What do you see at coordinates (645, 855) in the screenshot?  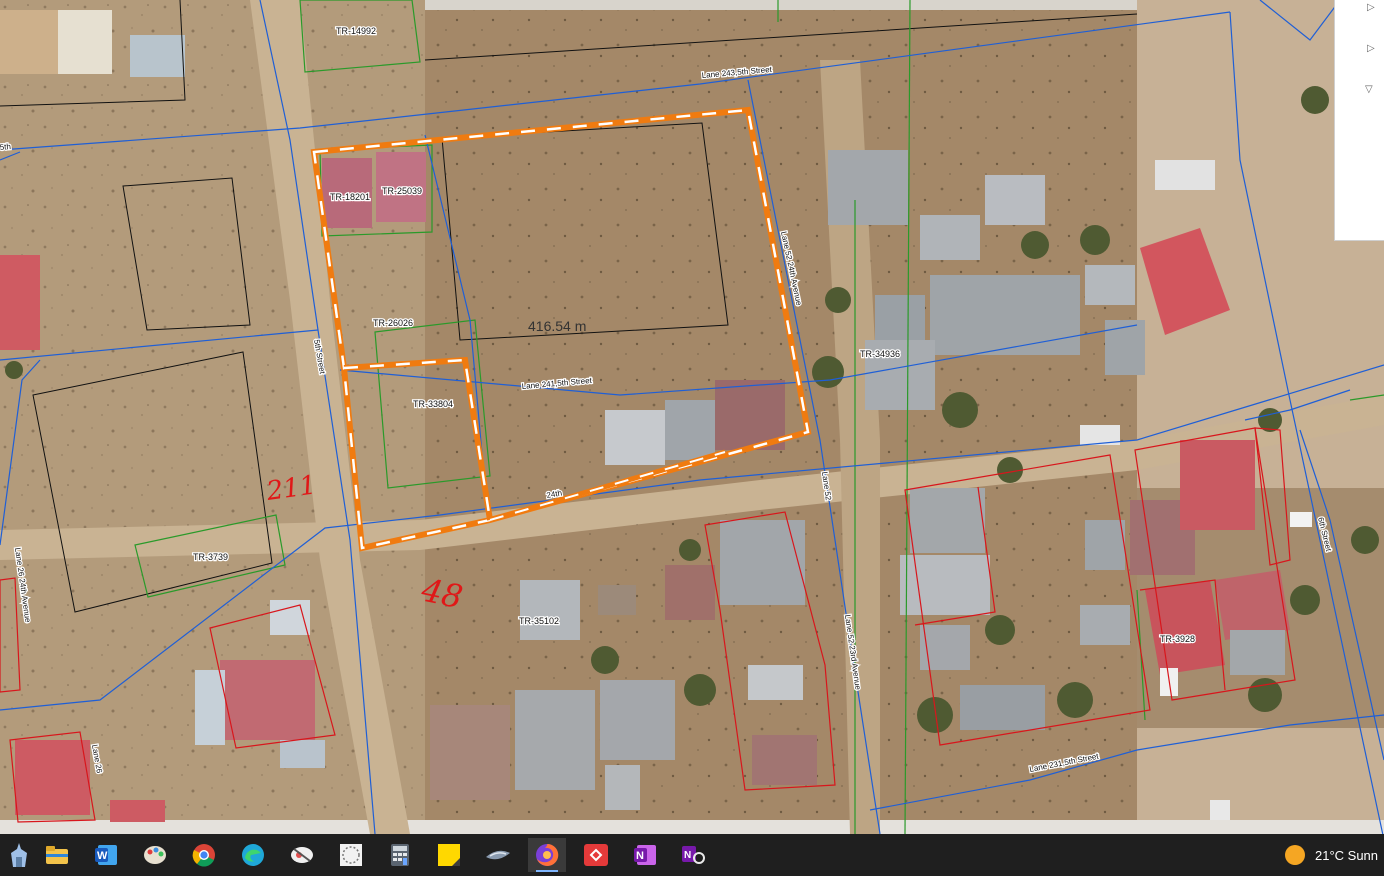 I see `onenote-icon: N` at bounding box center [645, 855].